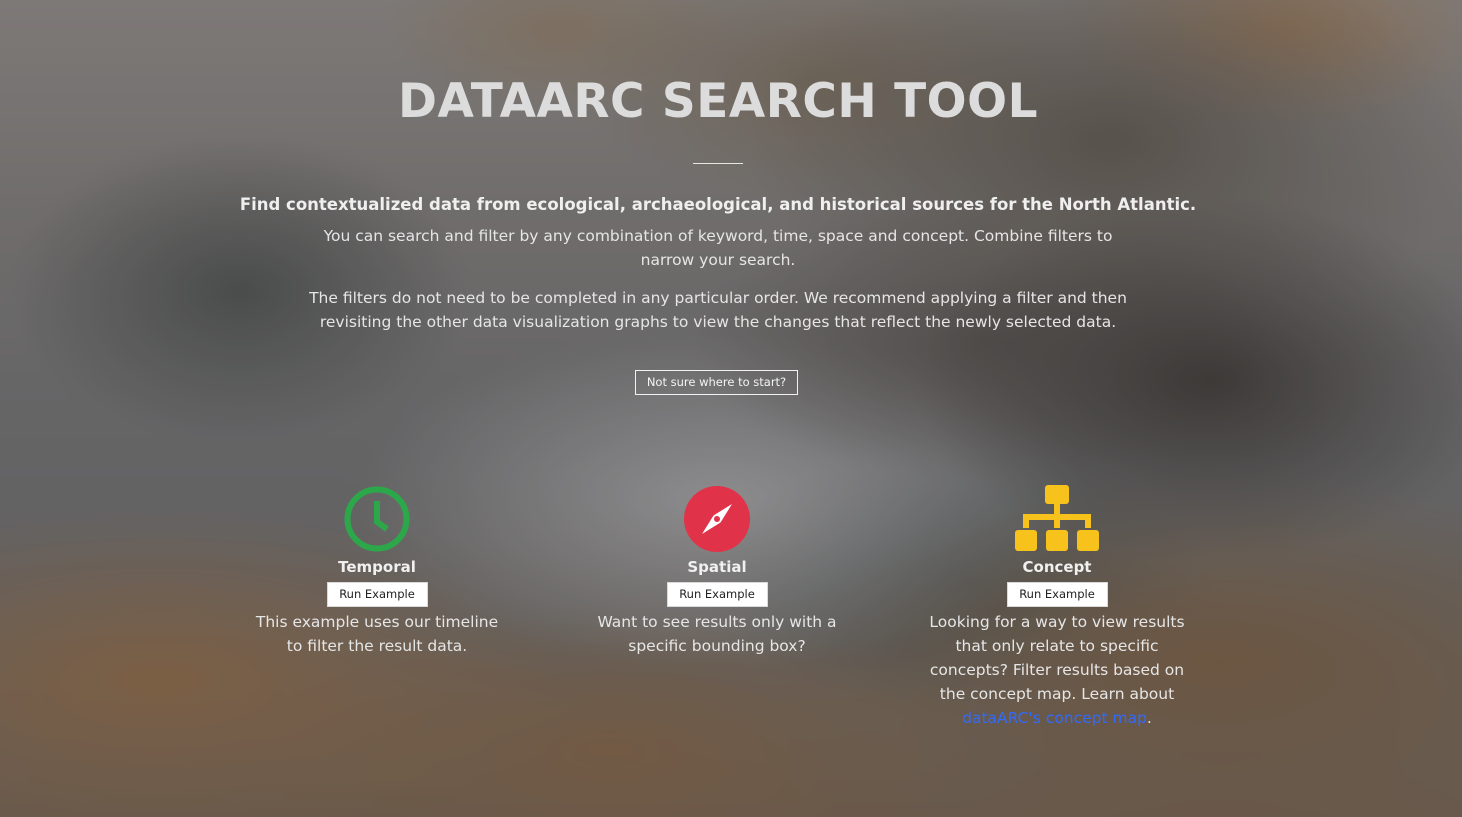 The height and width of the screenshot is (817, 1462). Describe the element at coordinates (718, 163) in the screenshot. I see `title-divider` at that location.